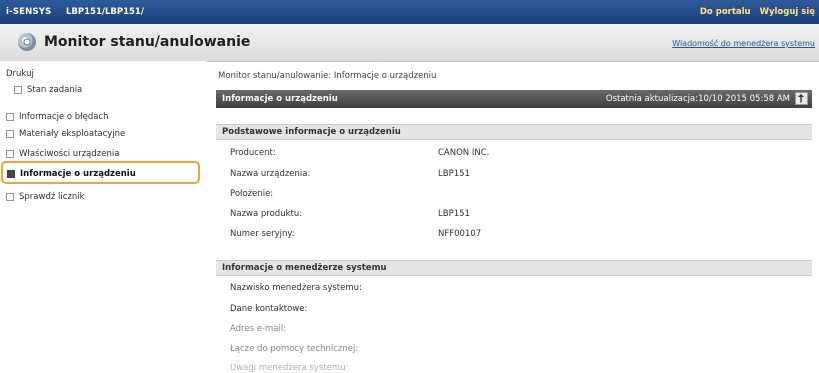 This screenshot has height=373, width=819. I want to click on top-links: Do portalu Wyloguj się, so click(754, 12).